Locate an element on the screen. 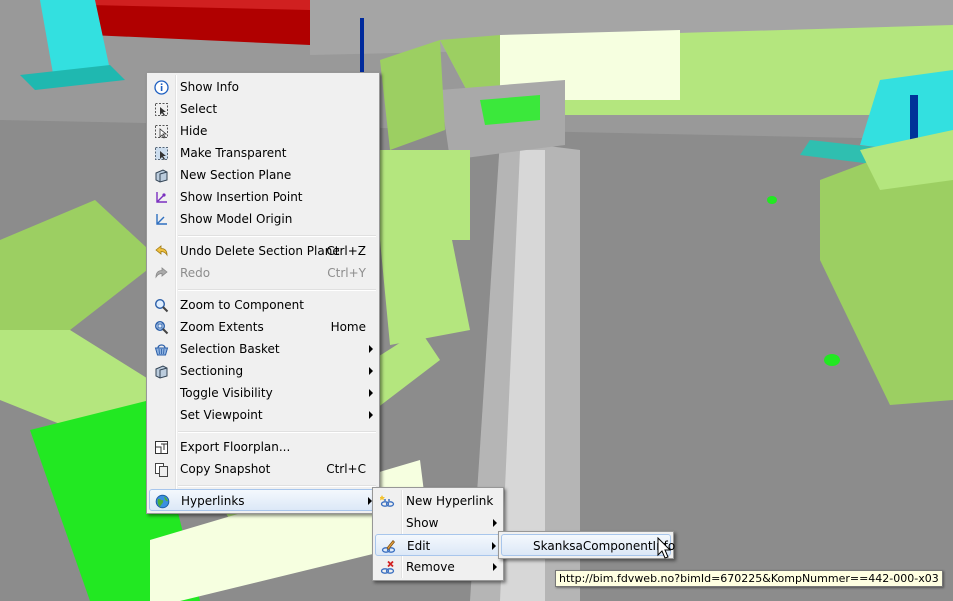 The width and height of the screenshot is (953, 601). menu-item-set-viewpoint: Set Viewpoint is located at coordinates (263, 415).